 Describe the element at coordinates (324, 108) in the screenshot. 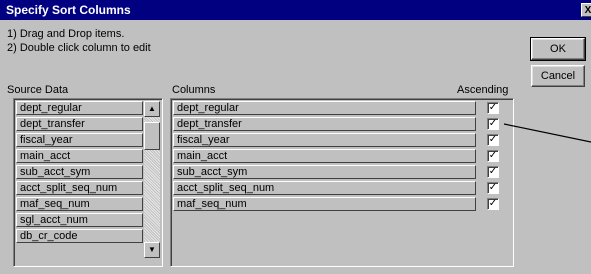

I see `column-item-dept-regular: dept_regular` at that location.